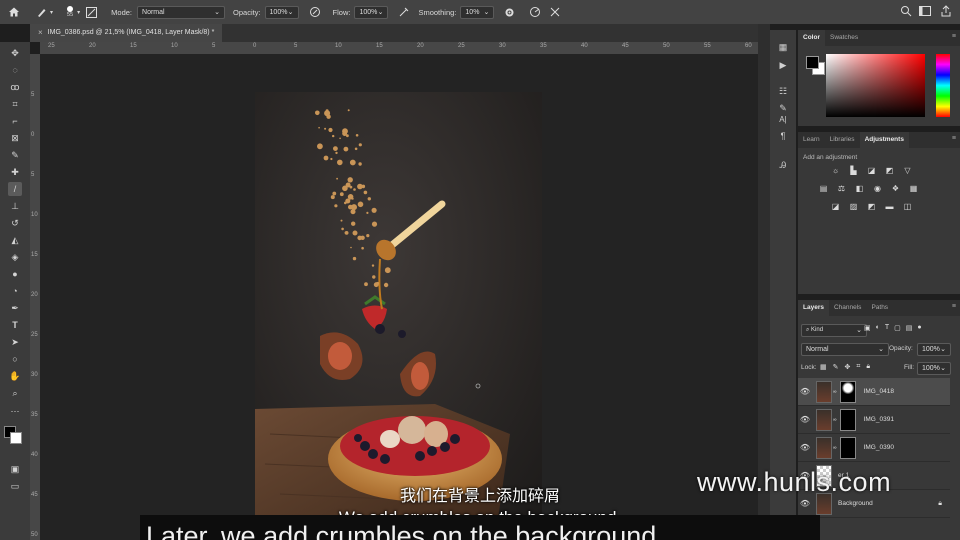 The image size is (960, 540). Describe the element at coordinates (871, 170) in the screenshot. I see `curves-icon: ◪` at that location.